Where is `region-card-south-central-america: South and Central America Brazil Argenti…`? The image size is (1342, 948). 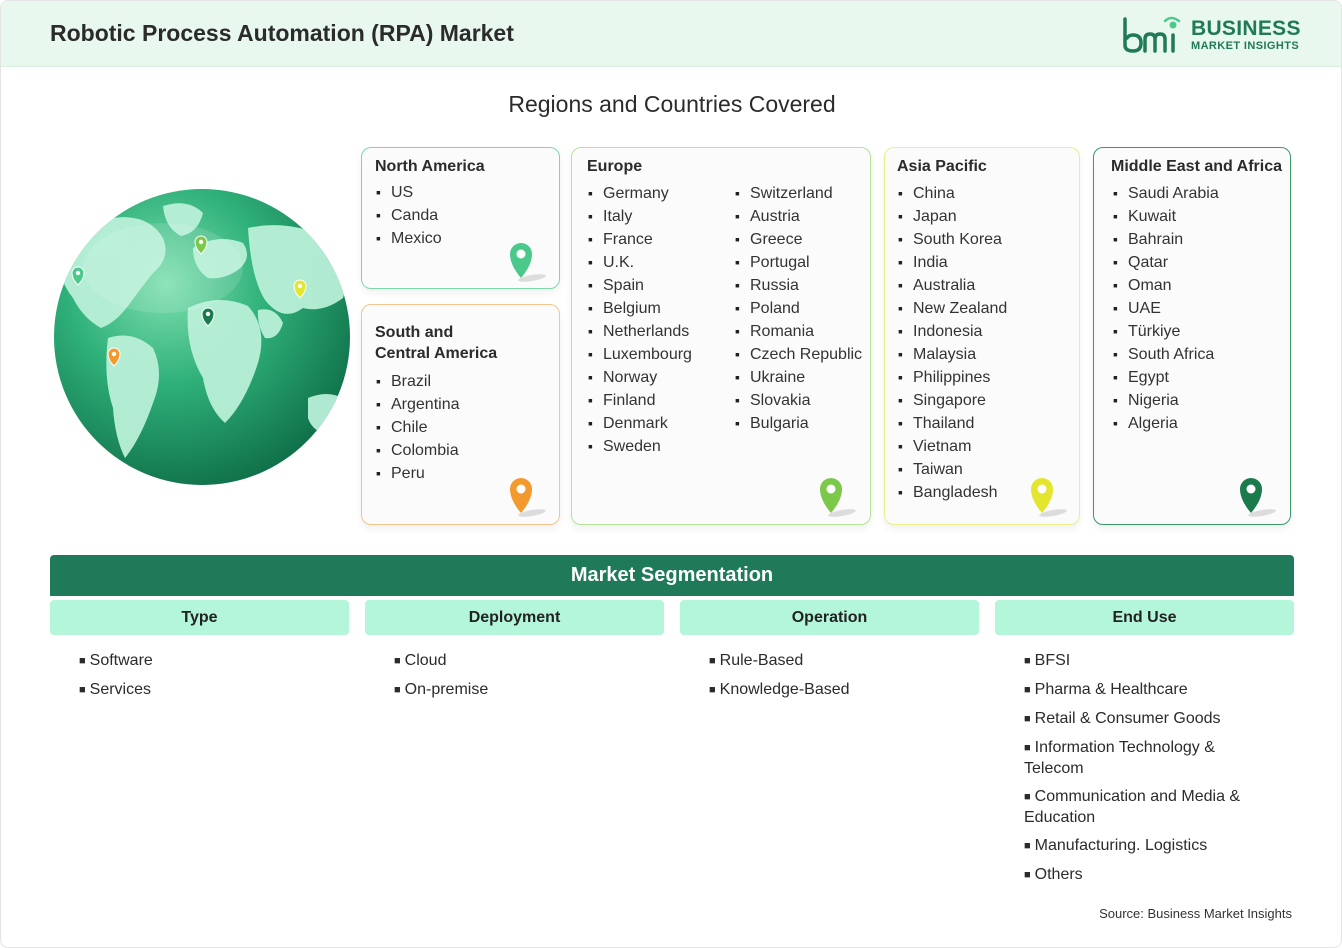
region-card-south-central-america: South and Central America Brazil Argenti… is located at coordinates (460, 414).